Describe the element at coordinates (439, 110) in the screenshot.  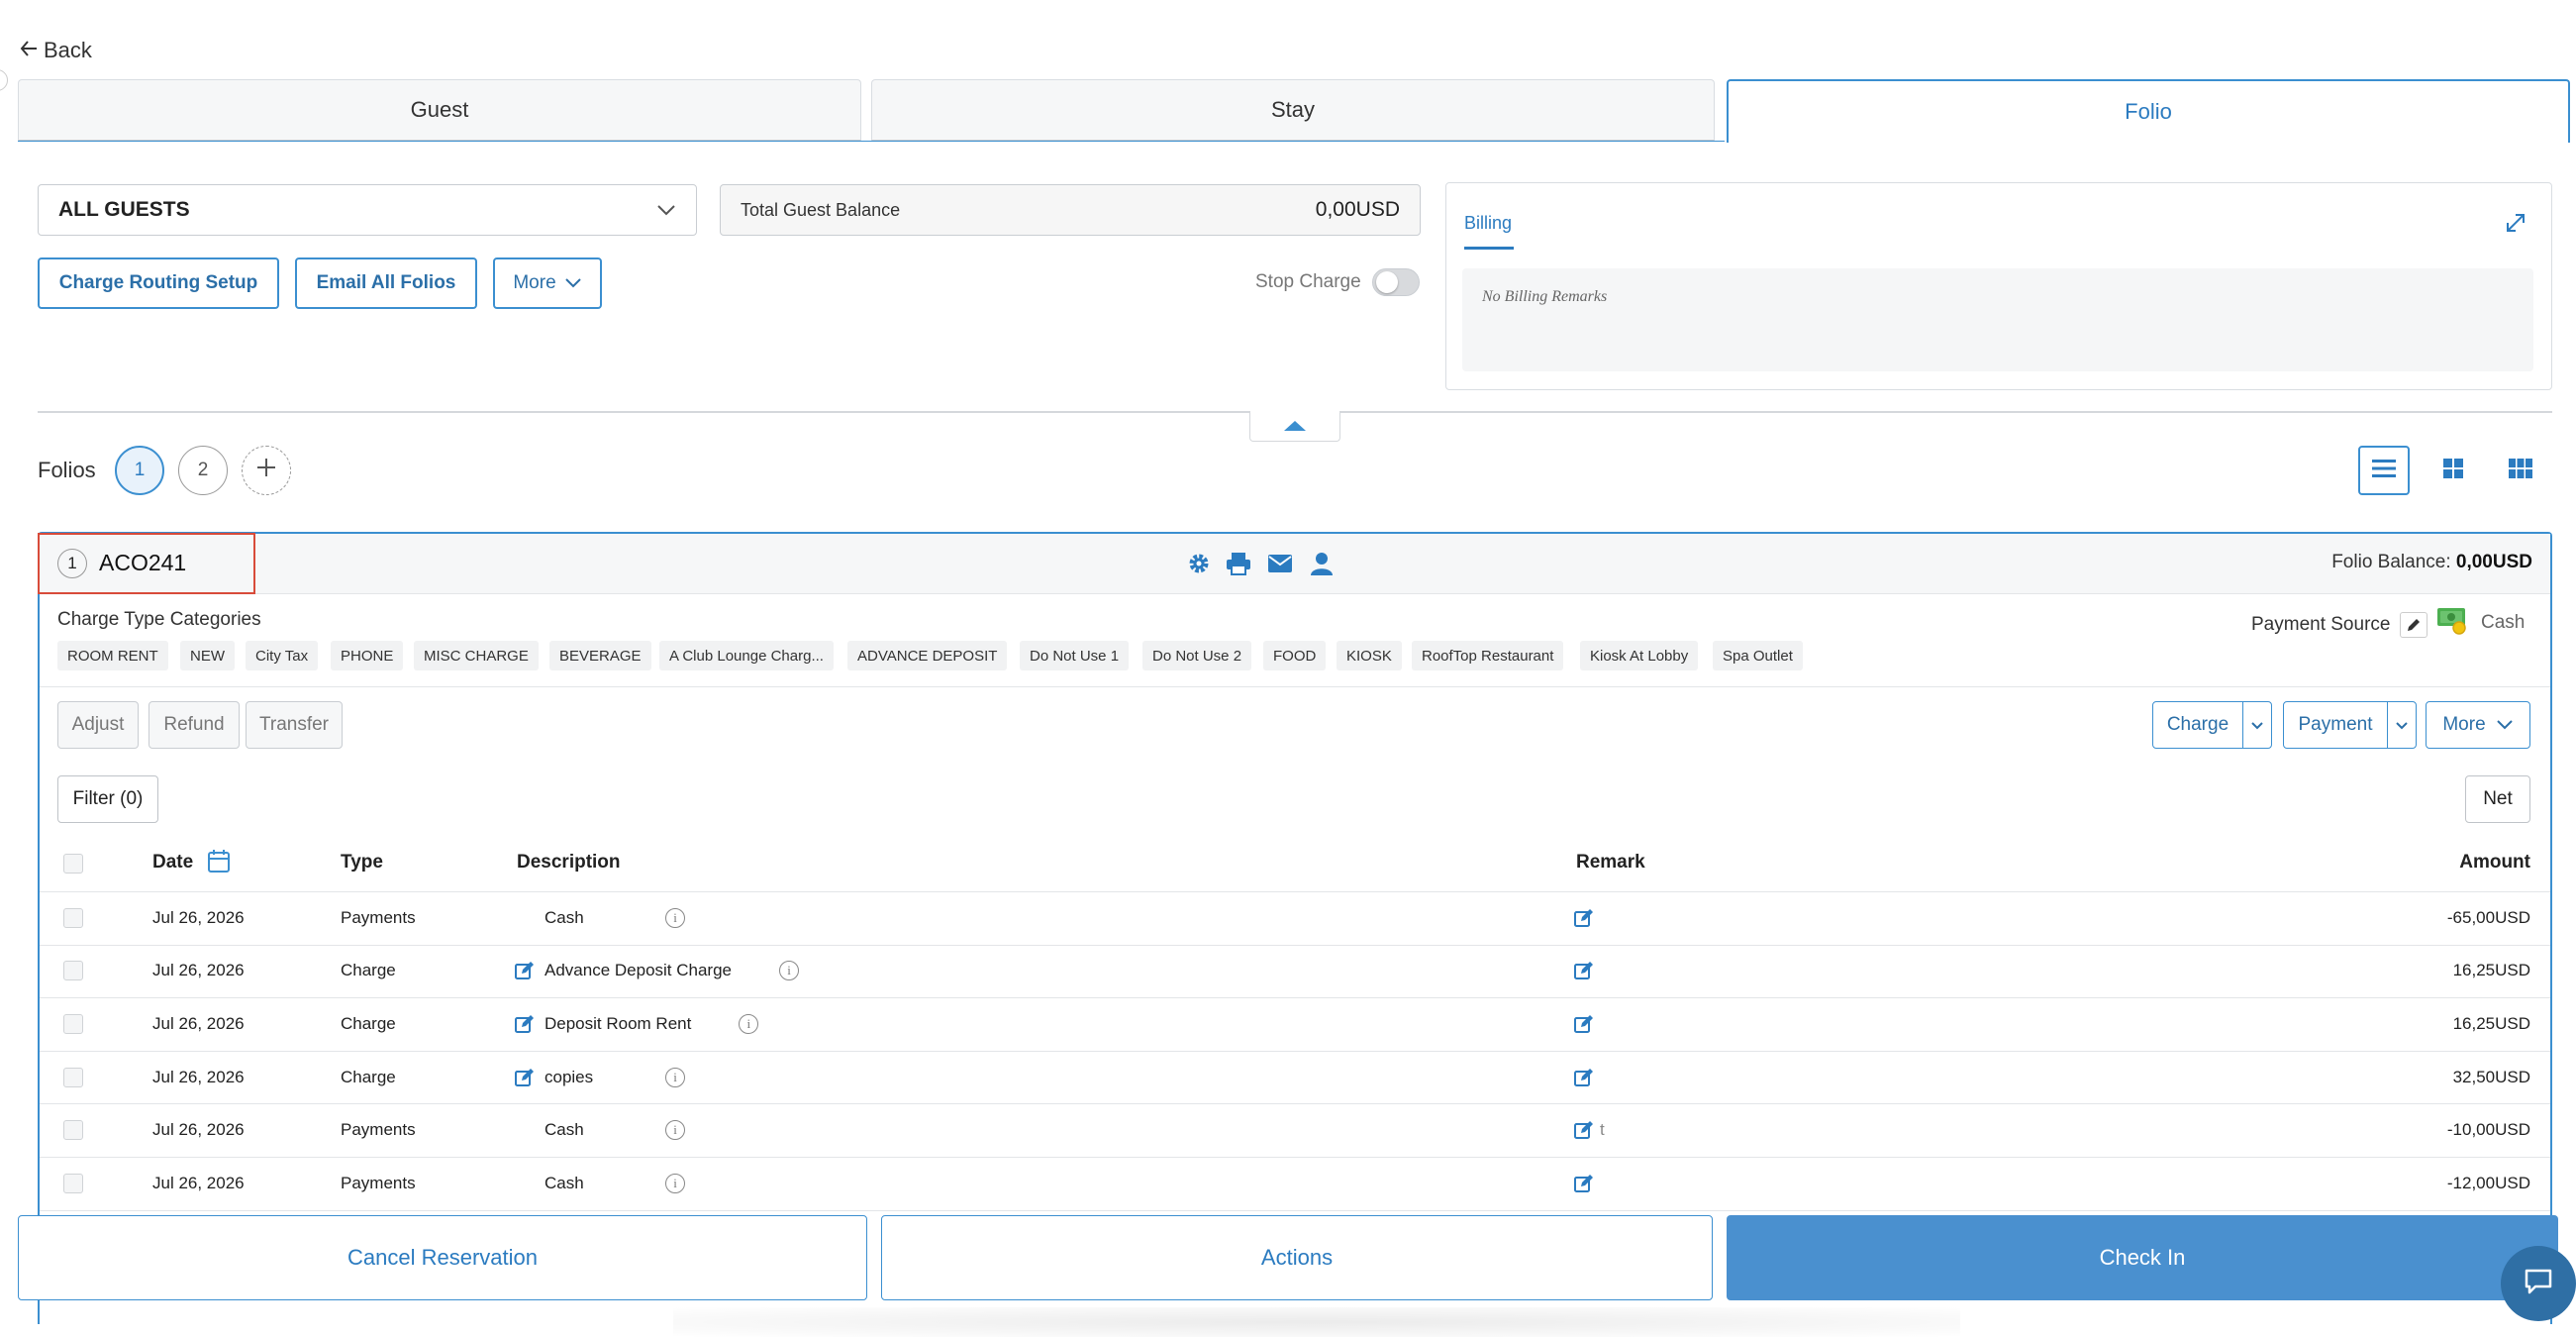
I see `tab-guest: Guest` at that location.